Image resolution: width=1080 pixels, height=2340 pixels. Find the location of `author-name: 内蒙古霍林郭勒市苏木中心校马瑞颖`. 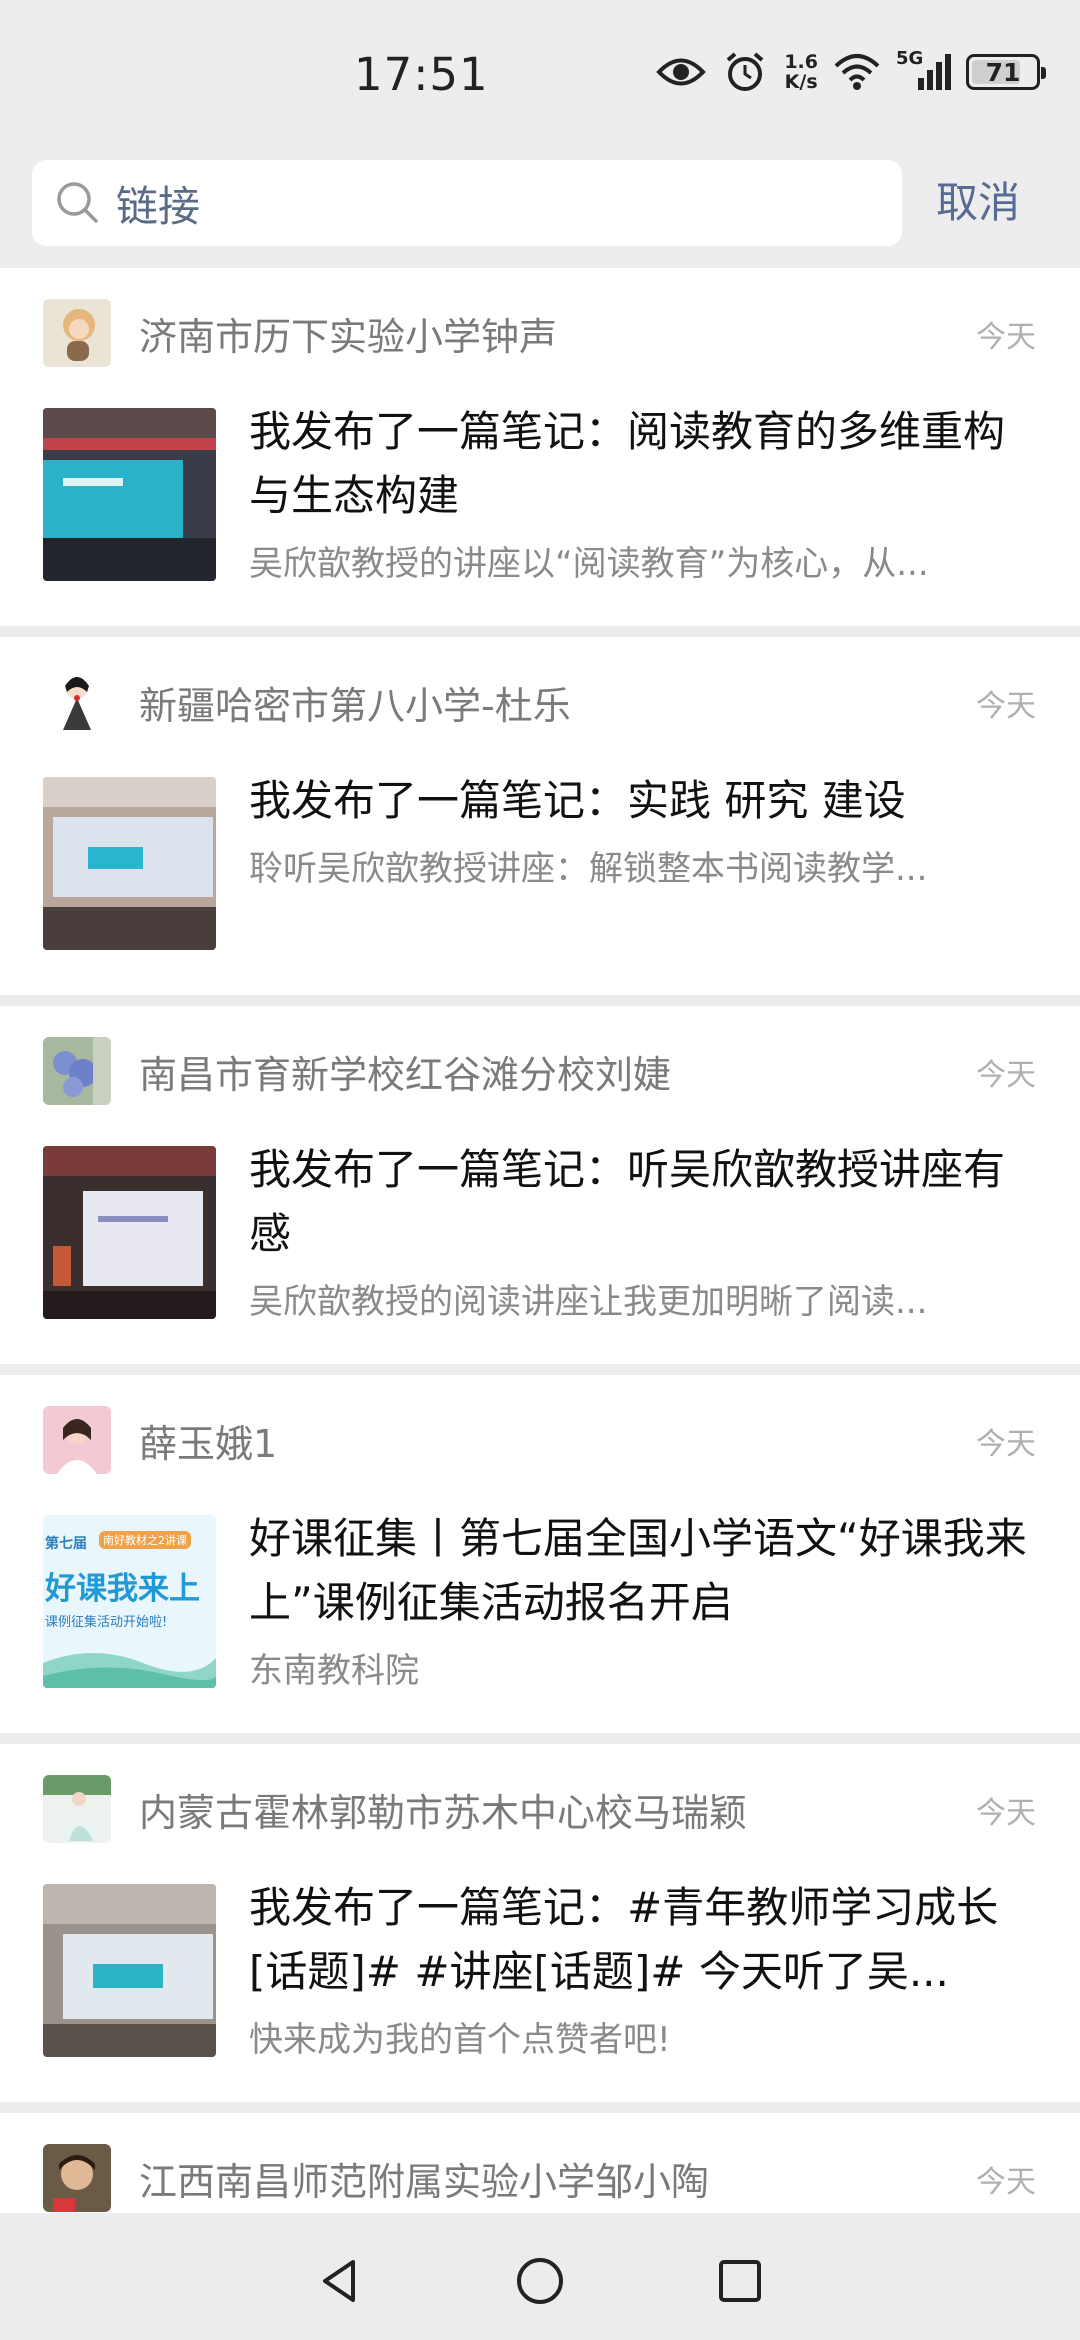

author-name: 内蒙古霍林郭勒市苏木中心校马瑞颖 is located at coordinates (443, 1809).